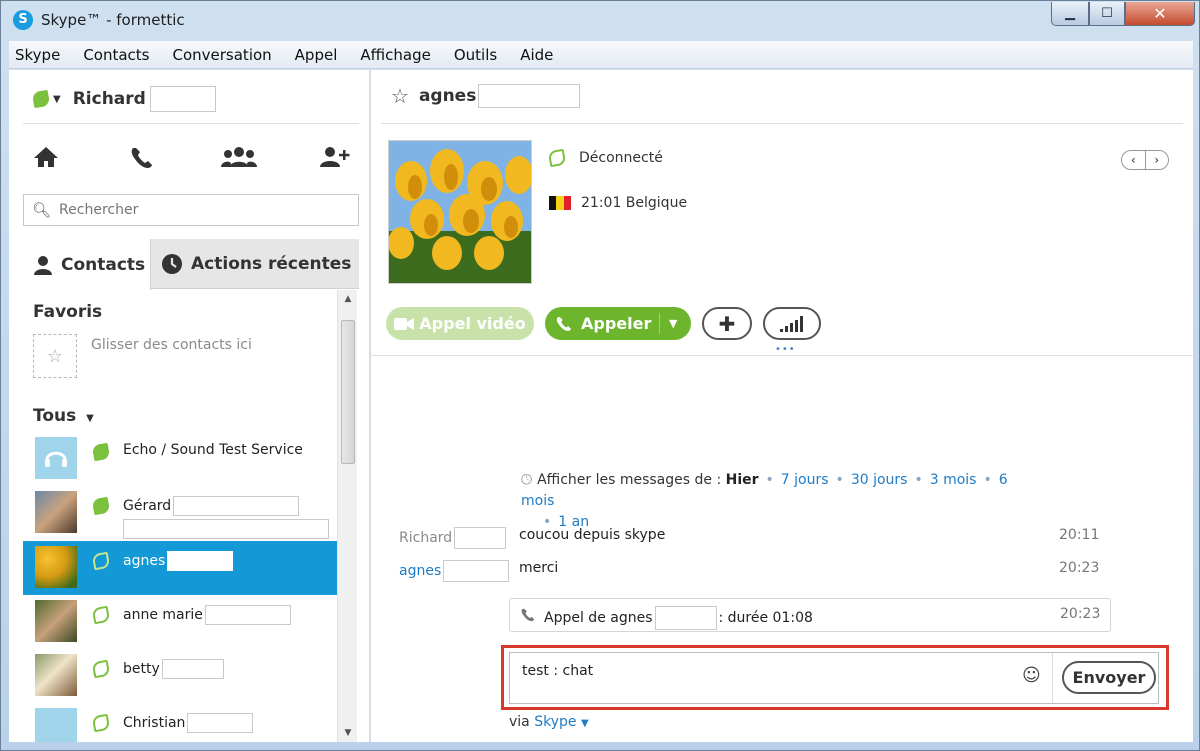  Describe the element at coordinates (953, 480) in the screenshot. I see `history-link-3-months: 3 mois` at that location.